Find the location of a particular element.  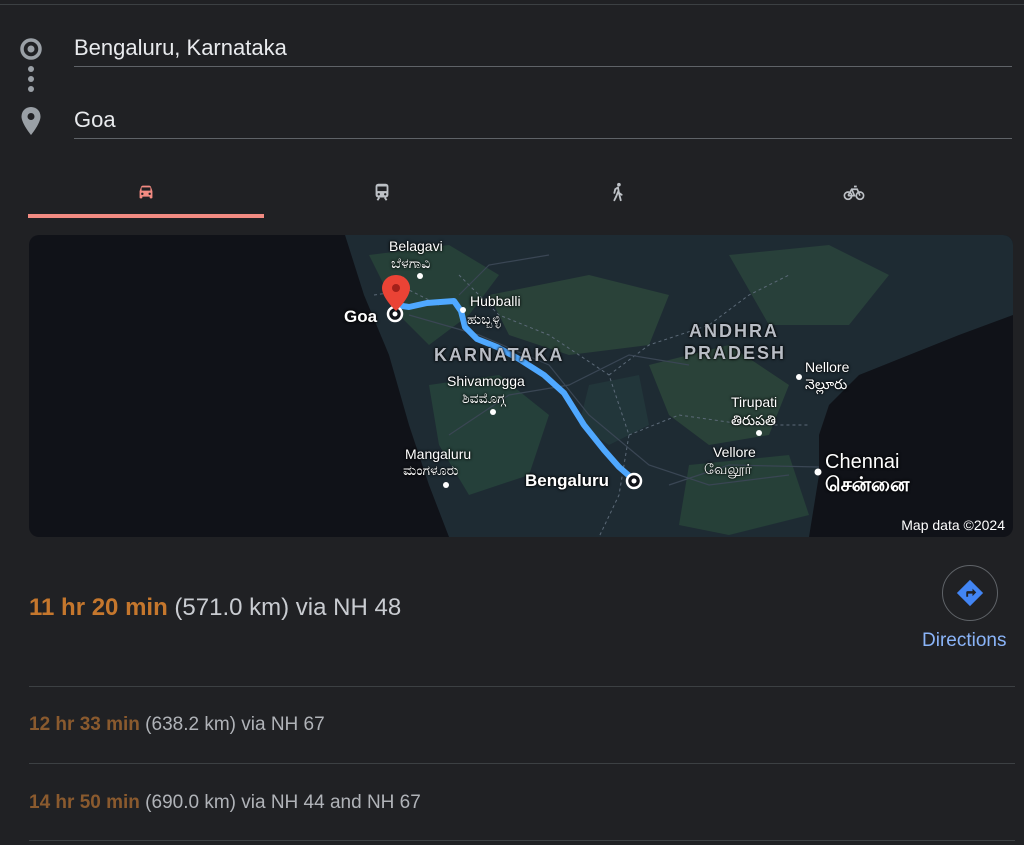

map-label-vellore: Vellore is located at coordinates (734, 452).